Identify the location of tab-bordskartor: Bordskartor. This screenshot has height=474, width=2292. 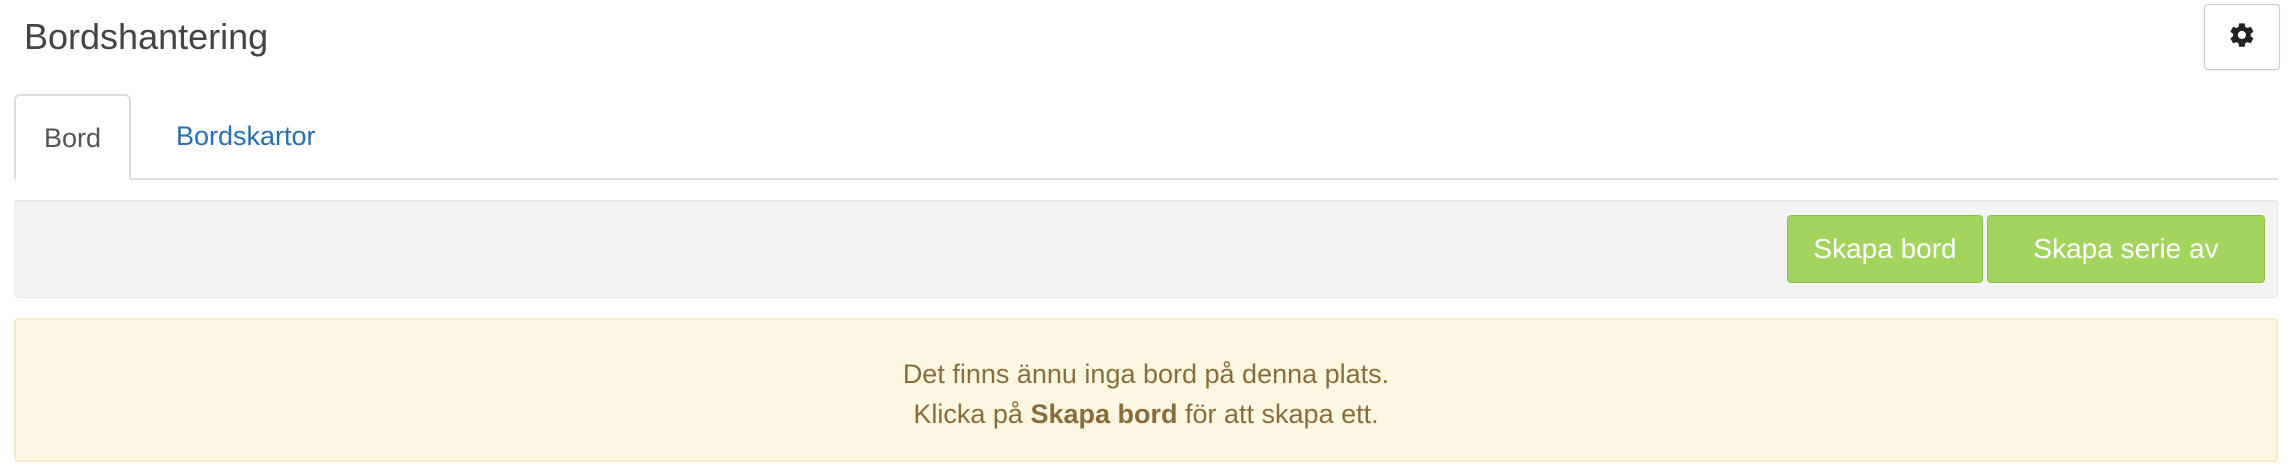
(246, 136).